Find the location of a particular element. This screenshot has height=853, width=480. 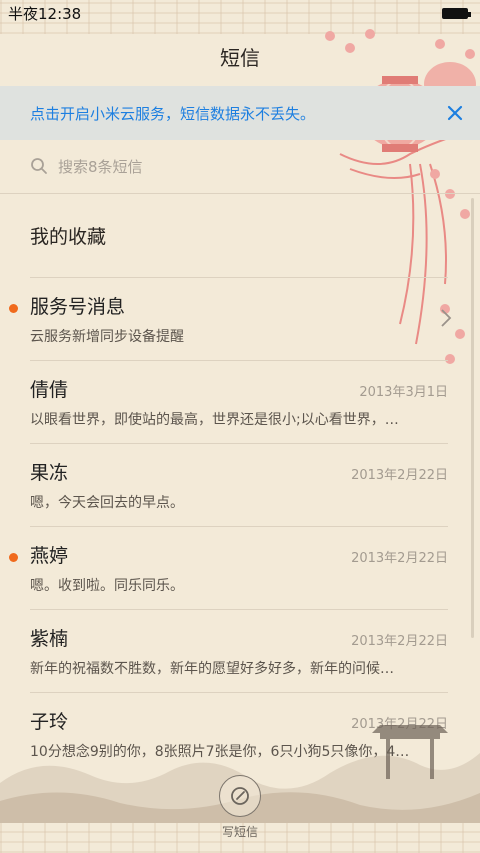

favorites-label: 我的收藏 is located at coordinates (68, 237).